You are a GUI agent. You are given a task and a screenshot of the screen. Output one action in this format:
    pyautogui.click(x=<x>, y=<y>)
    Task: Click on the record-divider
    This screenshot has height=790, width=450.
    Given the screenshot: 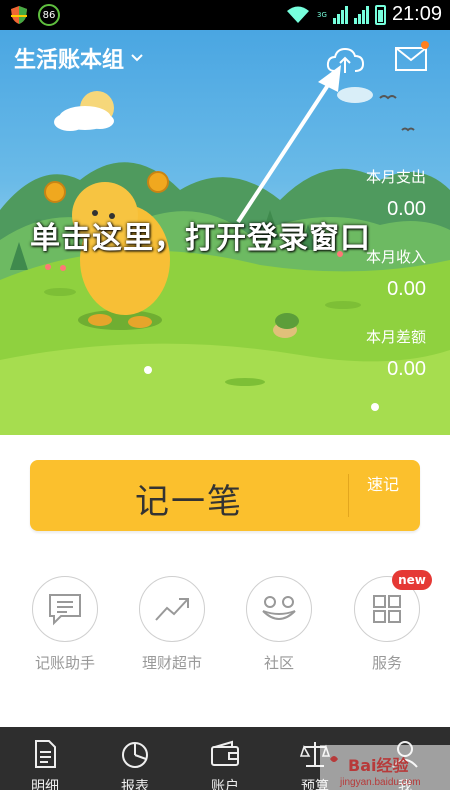 What is the action you would take?
    pyautogui.click(x=348, y=495)
    